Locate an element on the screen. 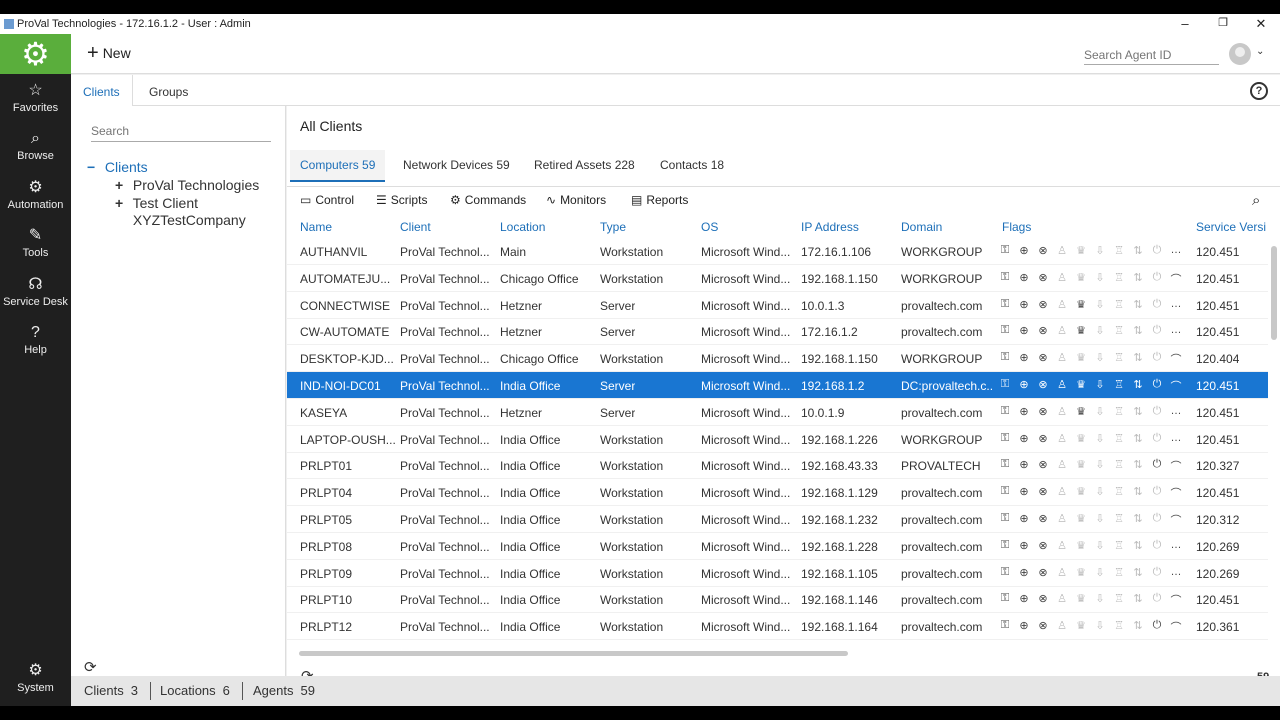  close-button: ✕ is located at coordinates (1261, 24).